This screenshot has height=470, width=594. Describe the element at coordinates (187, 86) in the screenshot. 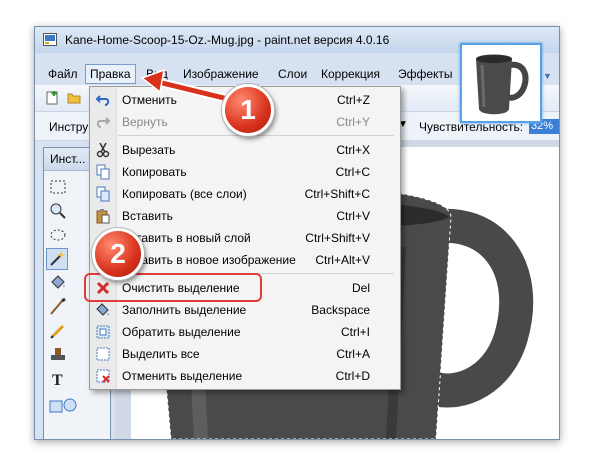

I see `annotation-arrow` at that location.